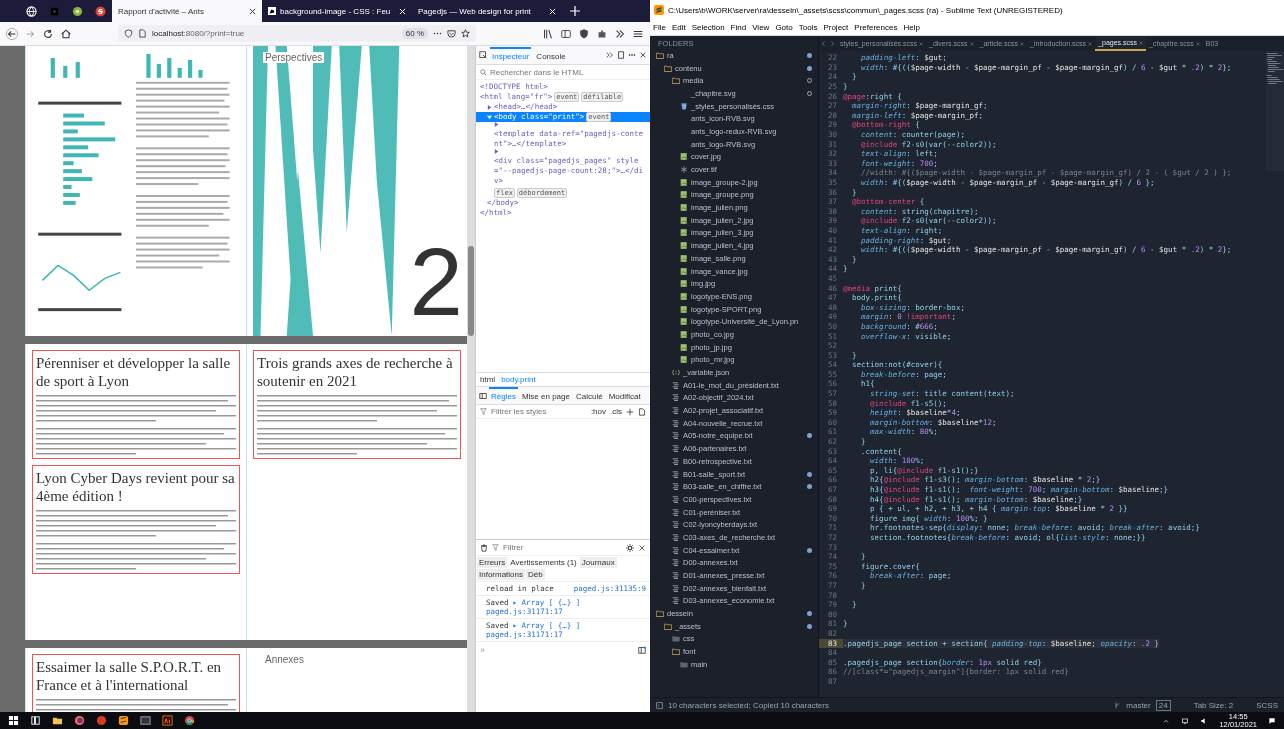  Describe the element at coordinates (489, 117) in the screenshot. I see `expanded-triangle-icon` at that location.